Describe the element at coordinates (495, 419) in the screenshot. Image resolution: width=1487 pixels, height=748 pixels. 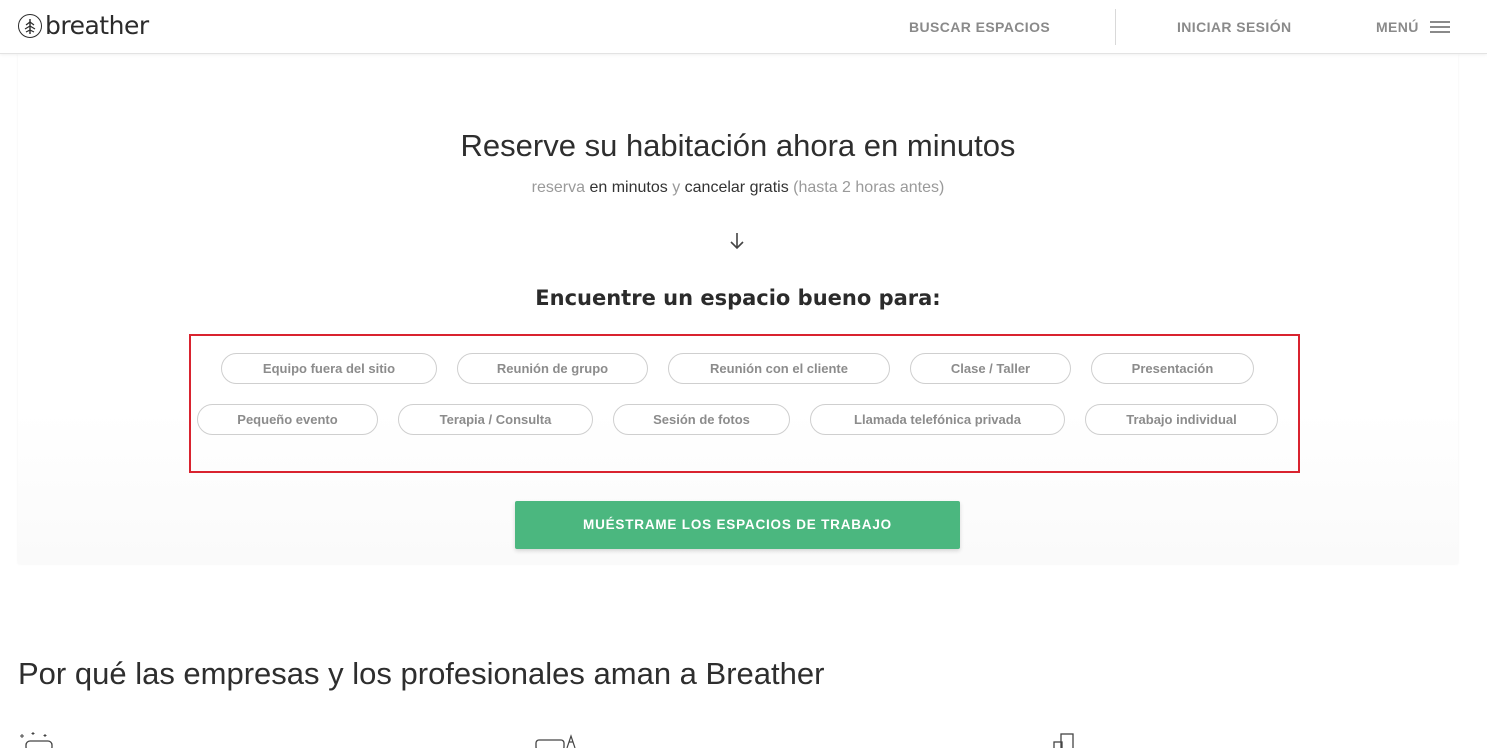
I see `chip-terapia-consulta: Terapia / Consulta` at that location.